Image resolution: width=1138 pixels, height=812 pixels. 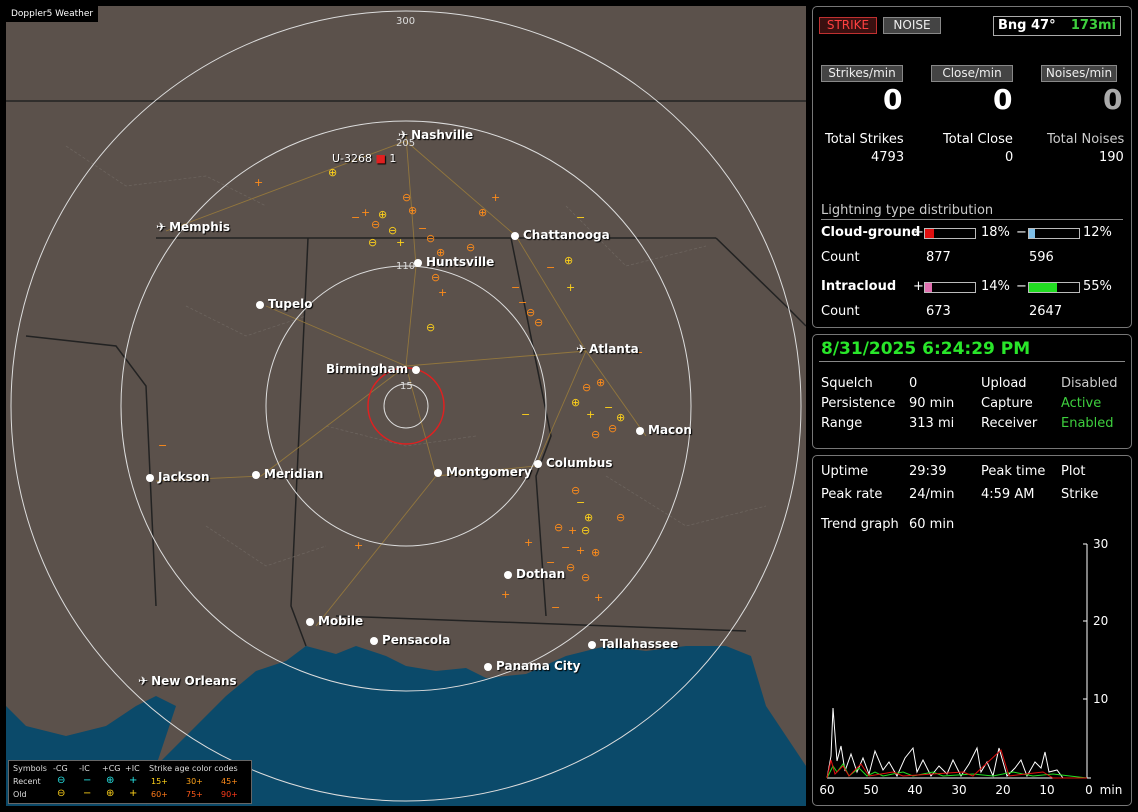 What do you see at coordinates (928, 287) in the screenshot?
I see `ic-positive-fill` at bounding box center [928, 287].